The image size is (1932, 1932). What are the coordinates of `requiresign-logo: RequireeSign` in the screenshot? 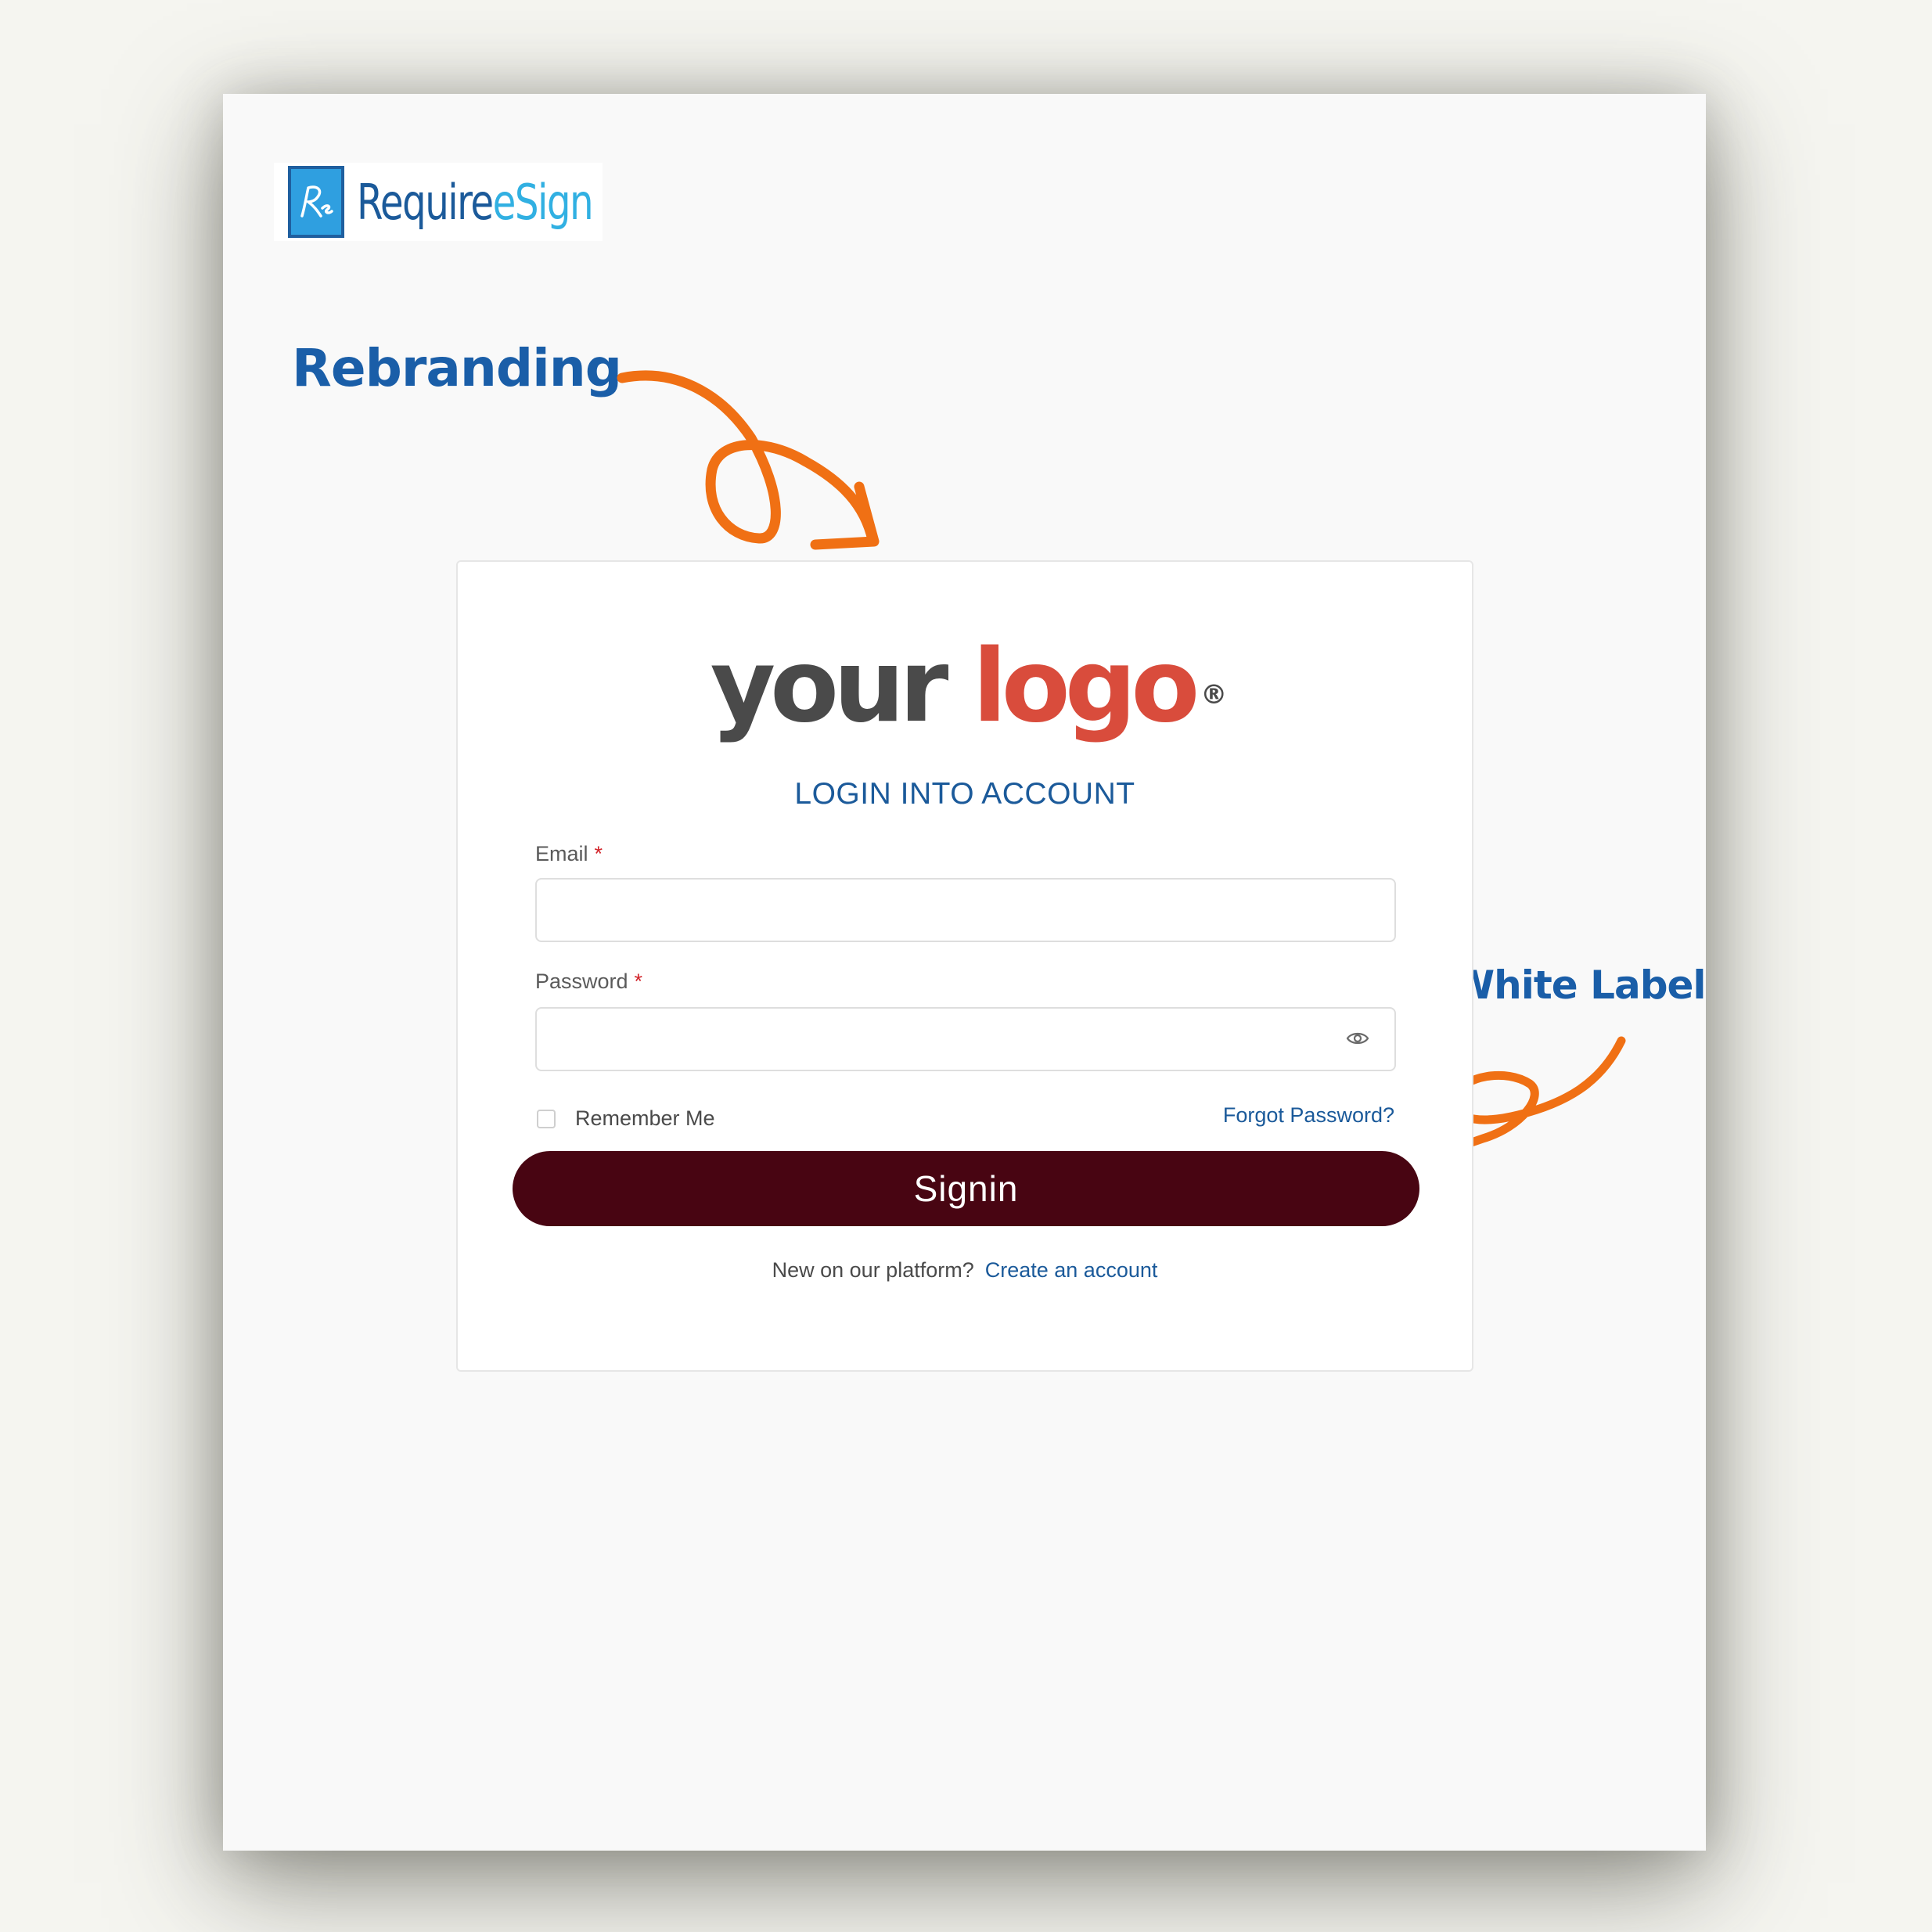 It's located at (438, 202).